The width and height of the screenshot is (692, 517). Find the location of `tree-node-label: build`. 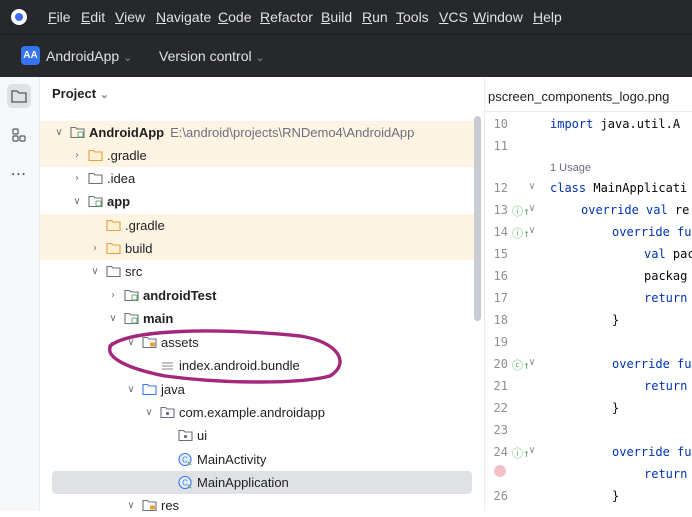

tree-node-label: build is located at coordinates (139, 248).